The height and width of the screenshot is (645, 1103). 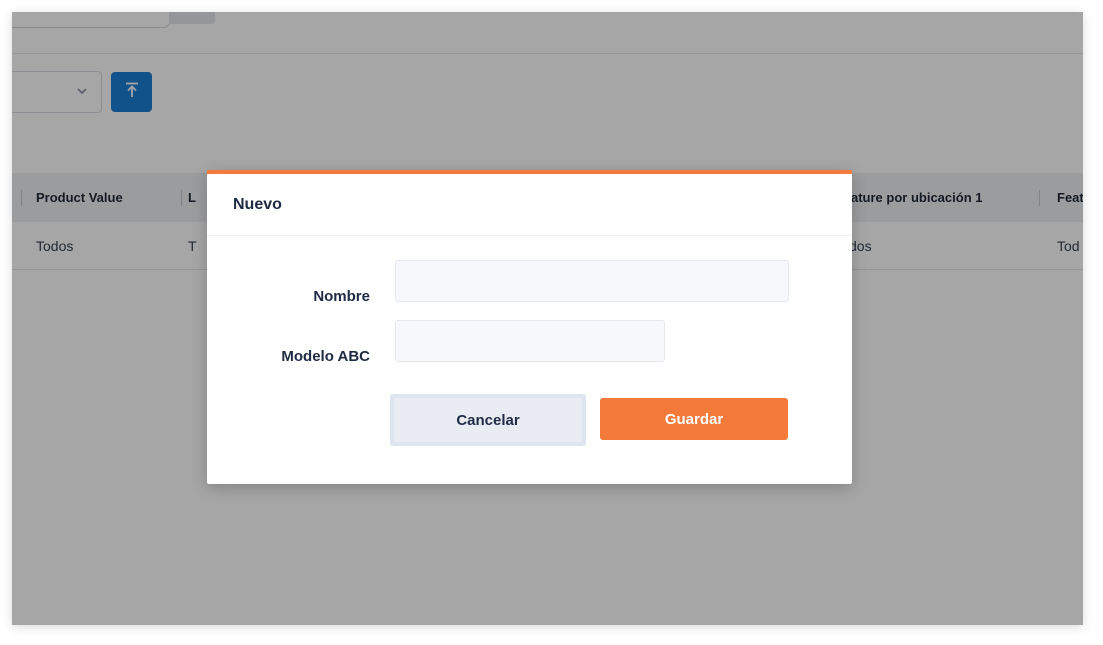 I want to click on save-button: Guardar, so click(x=694, y=419).